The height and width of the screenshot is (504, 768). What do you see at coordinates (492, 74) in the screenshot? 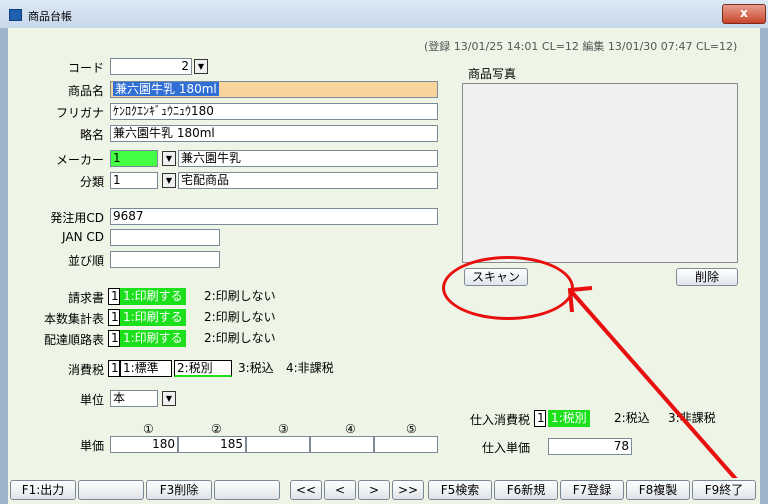
I see `photo-label: 商品写真` at bounding box center [492, 74].